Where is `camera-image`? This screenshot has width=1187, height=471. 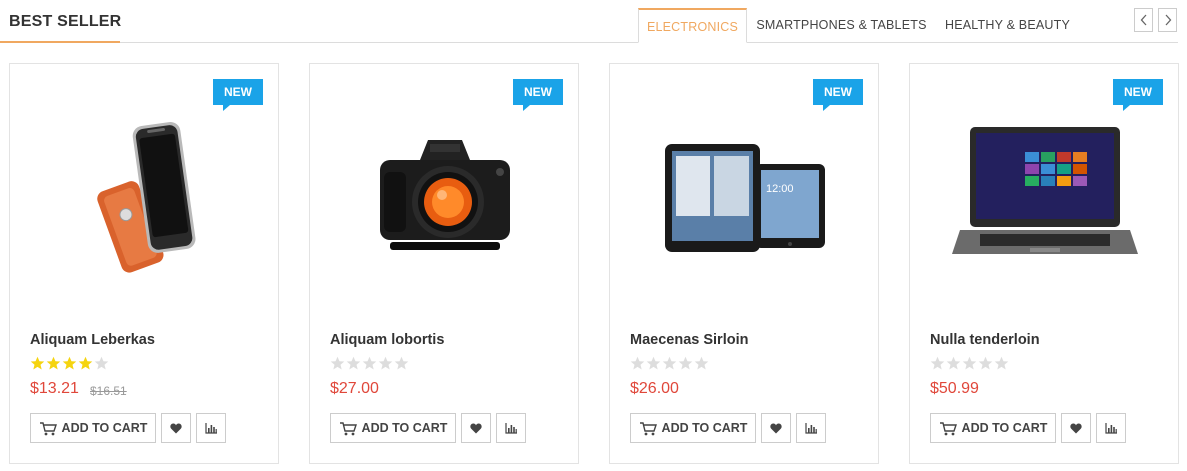
camera-image is located at coordinates (445, 194).